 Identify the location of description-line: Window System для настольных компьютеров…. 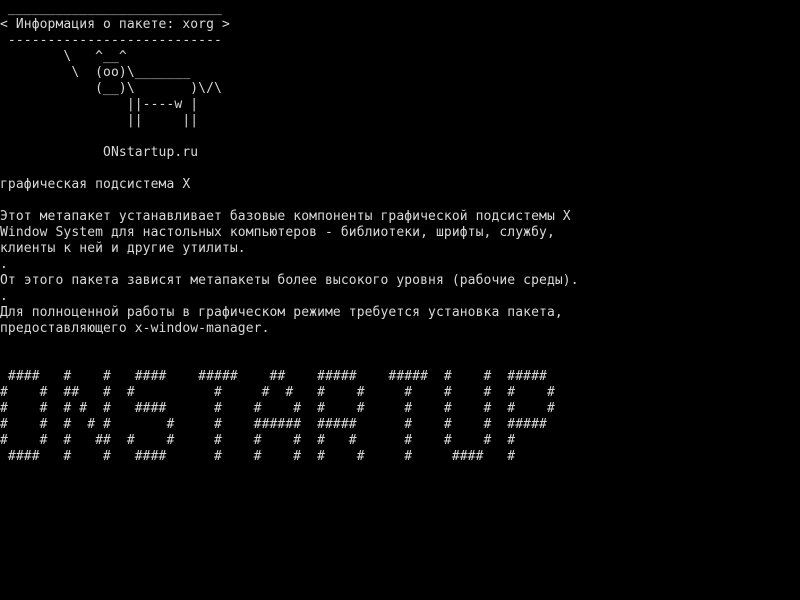
(277, 232).